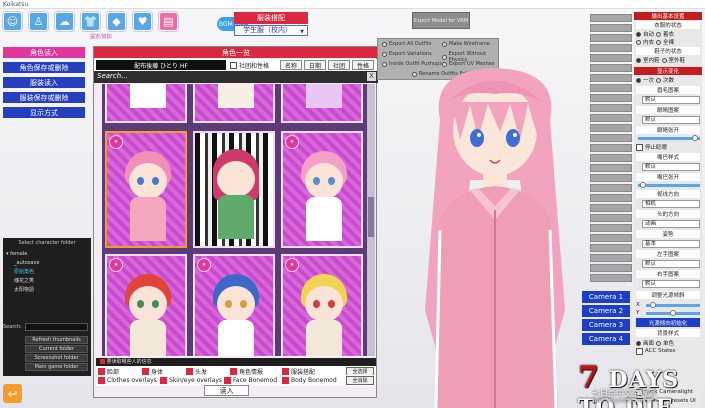 The image size is (705, 408). What do you see at coordinates (671, 284) in the screenshot?
I see `hand-right-dropdown: 默认` at bounding box center [671, 284].